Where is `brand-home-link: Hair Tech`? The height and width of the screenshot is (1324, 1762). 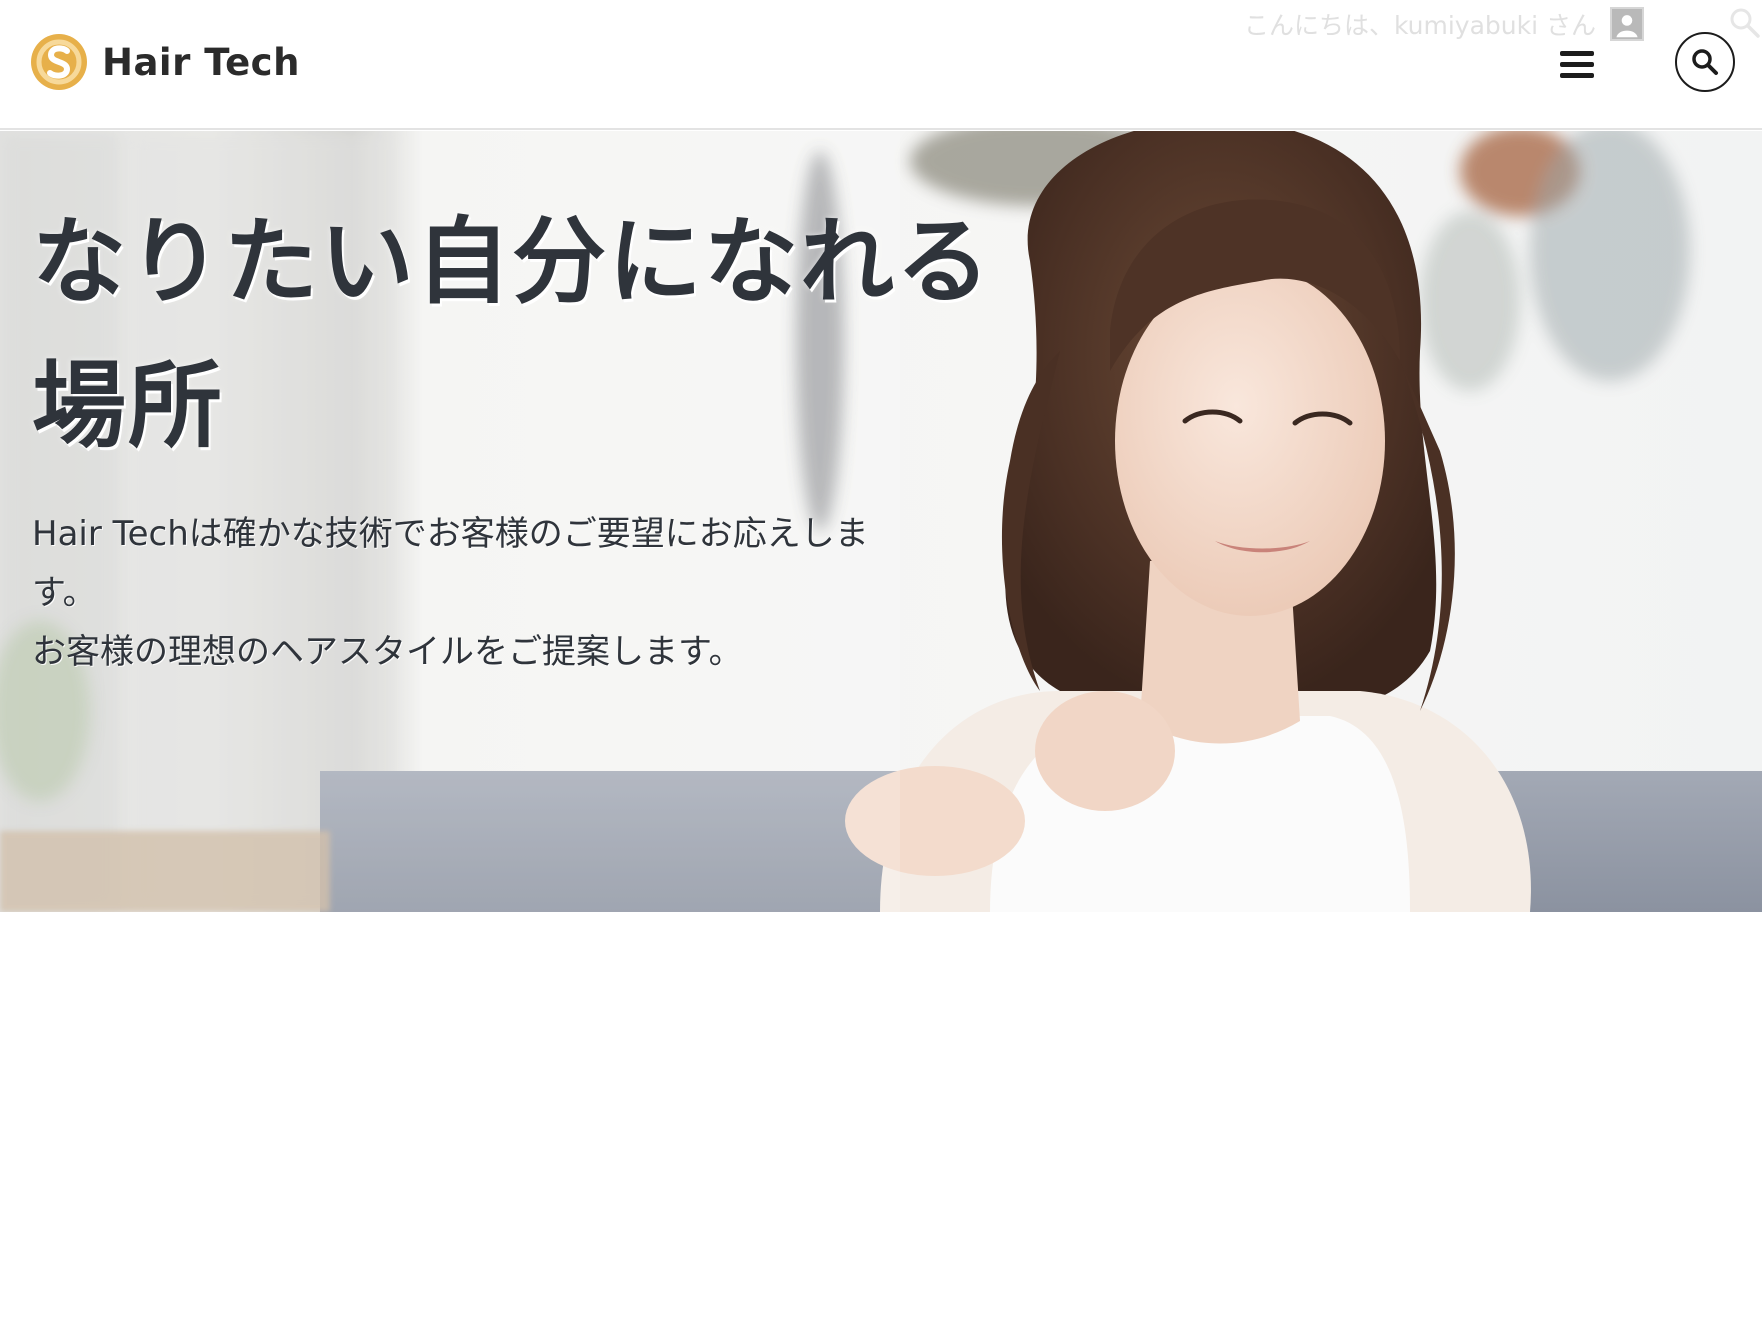
brand-home-link: Hair Tech is located at coordinates (165, 62).